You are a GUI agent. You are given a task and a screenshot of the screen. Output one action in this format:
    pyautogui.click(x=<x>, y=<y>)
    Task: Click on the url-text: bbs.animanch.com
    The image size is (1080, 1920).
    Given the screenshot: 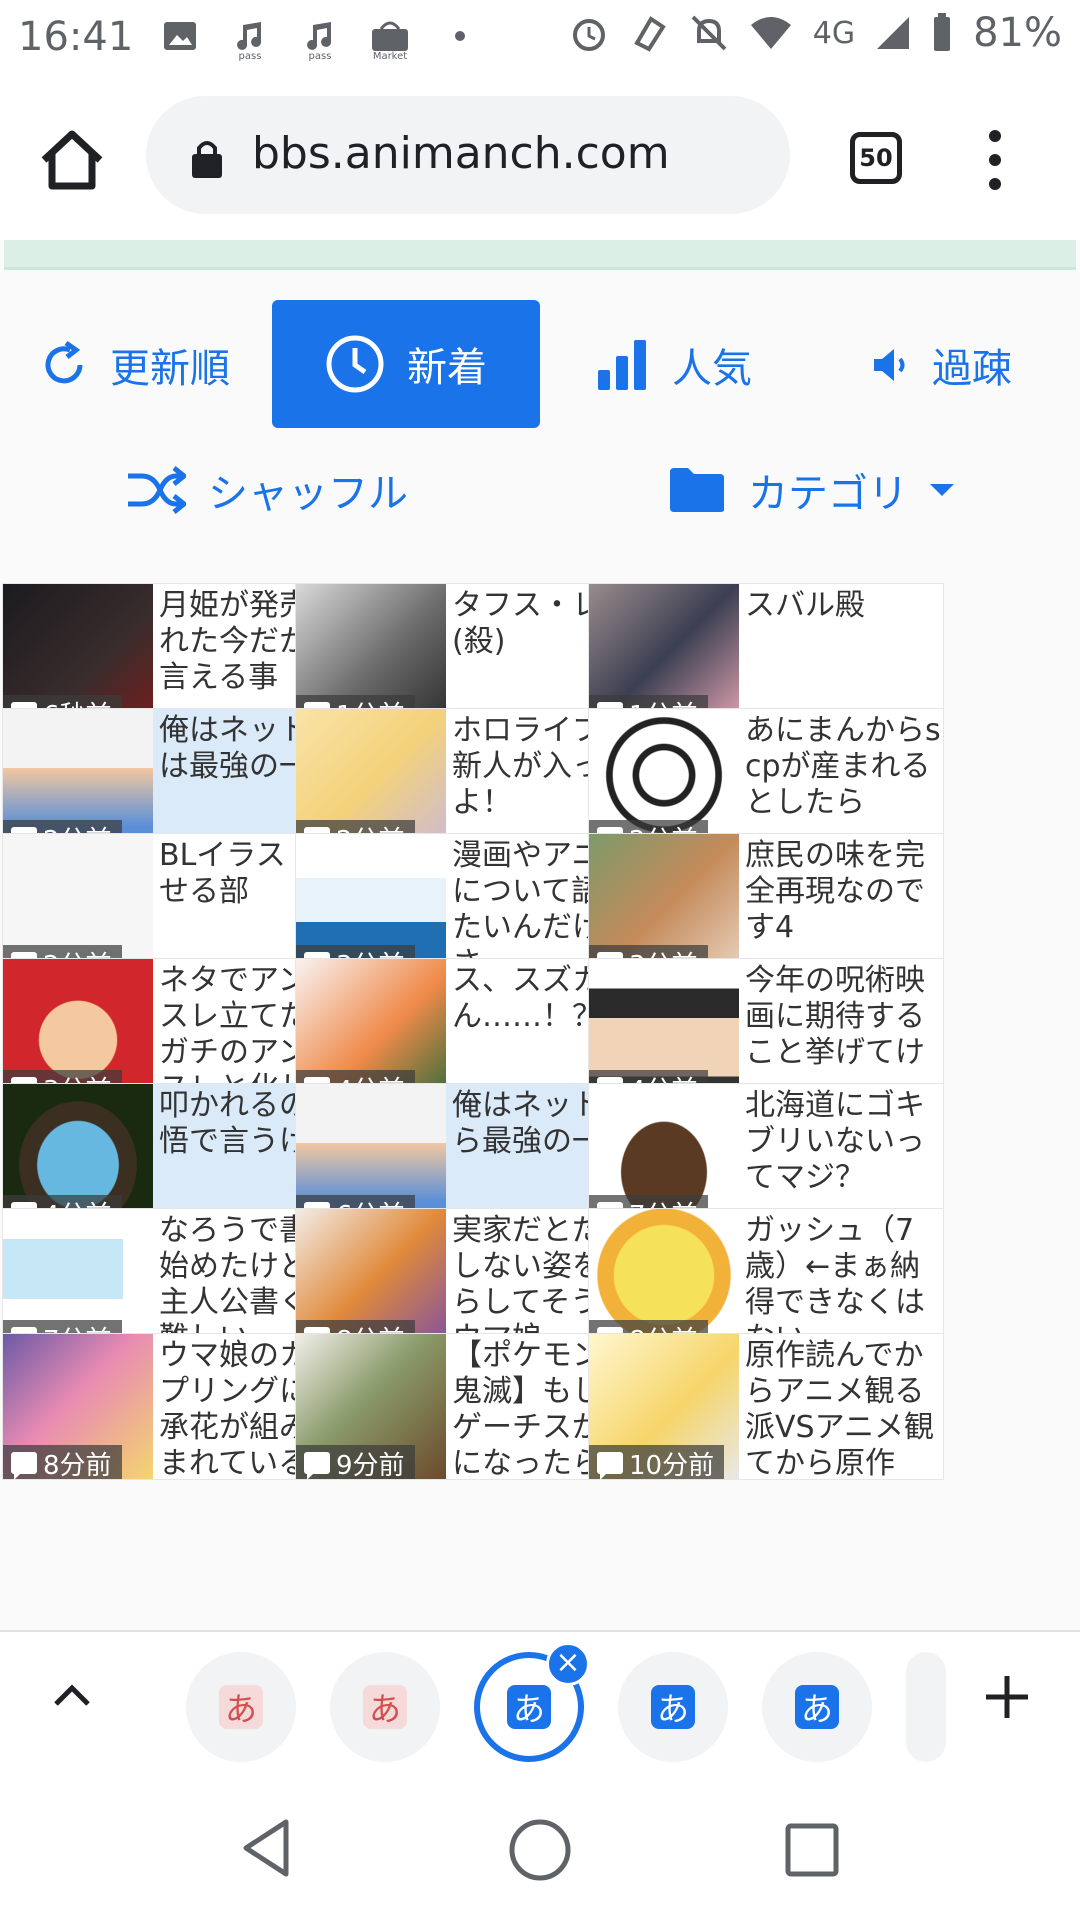 What is the action you would take?
    pyautogui.click(x=461, y=153)
    